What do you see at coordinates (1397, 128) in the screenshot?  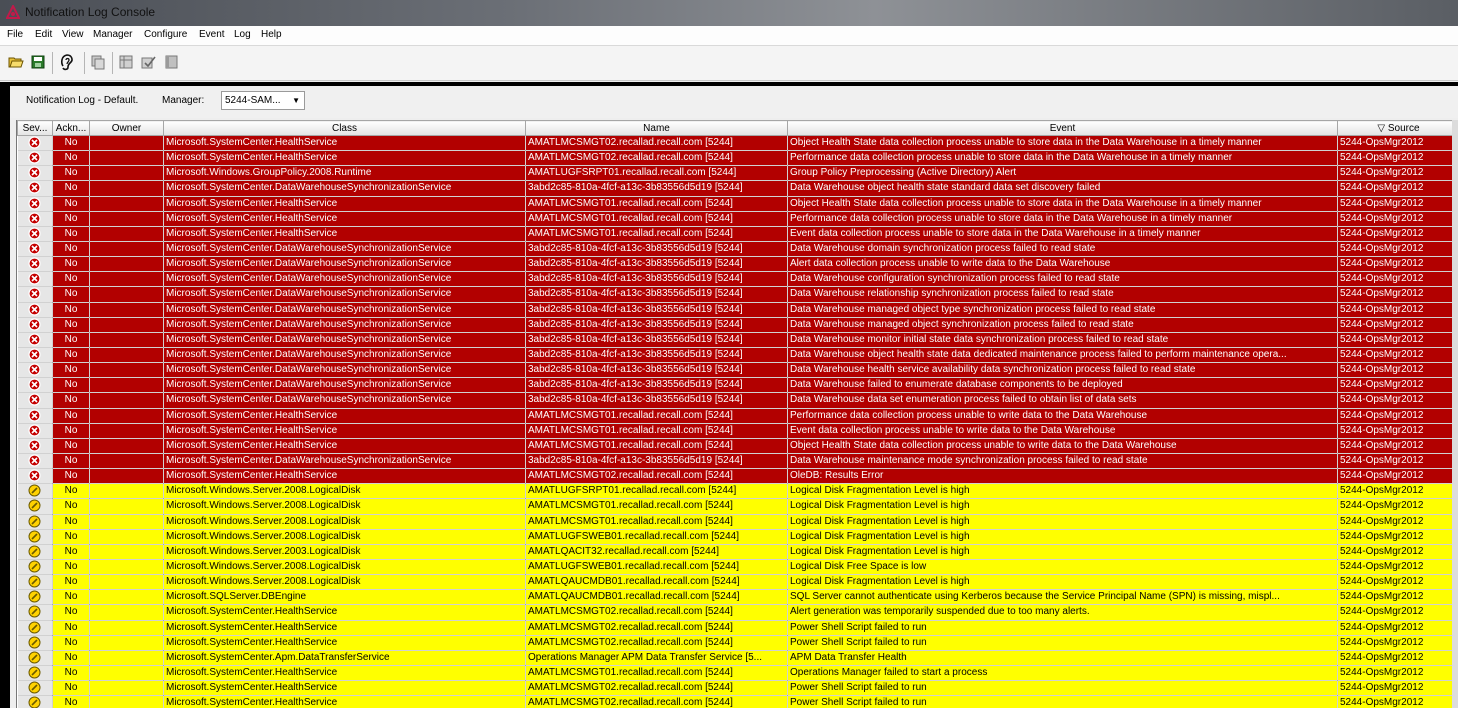 I see `column-header-source: ▽ Source` at bounding box center [1397, 128].